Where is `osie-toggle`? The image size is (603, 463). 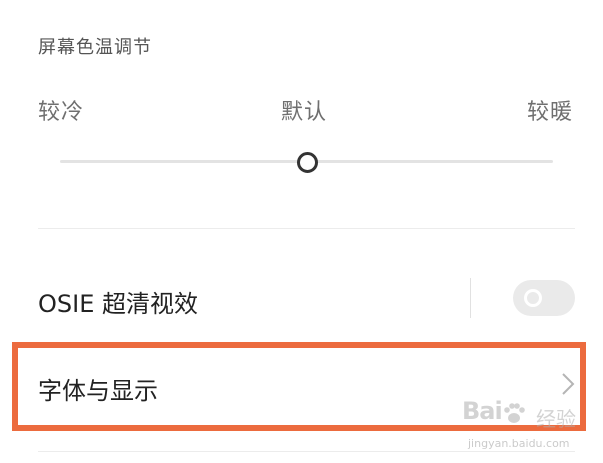 osie-toggle is located at coordinates (544, 298).